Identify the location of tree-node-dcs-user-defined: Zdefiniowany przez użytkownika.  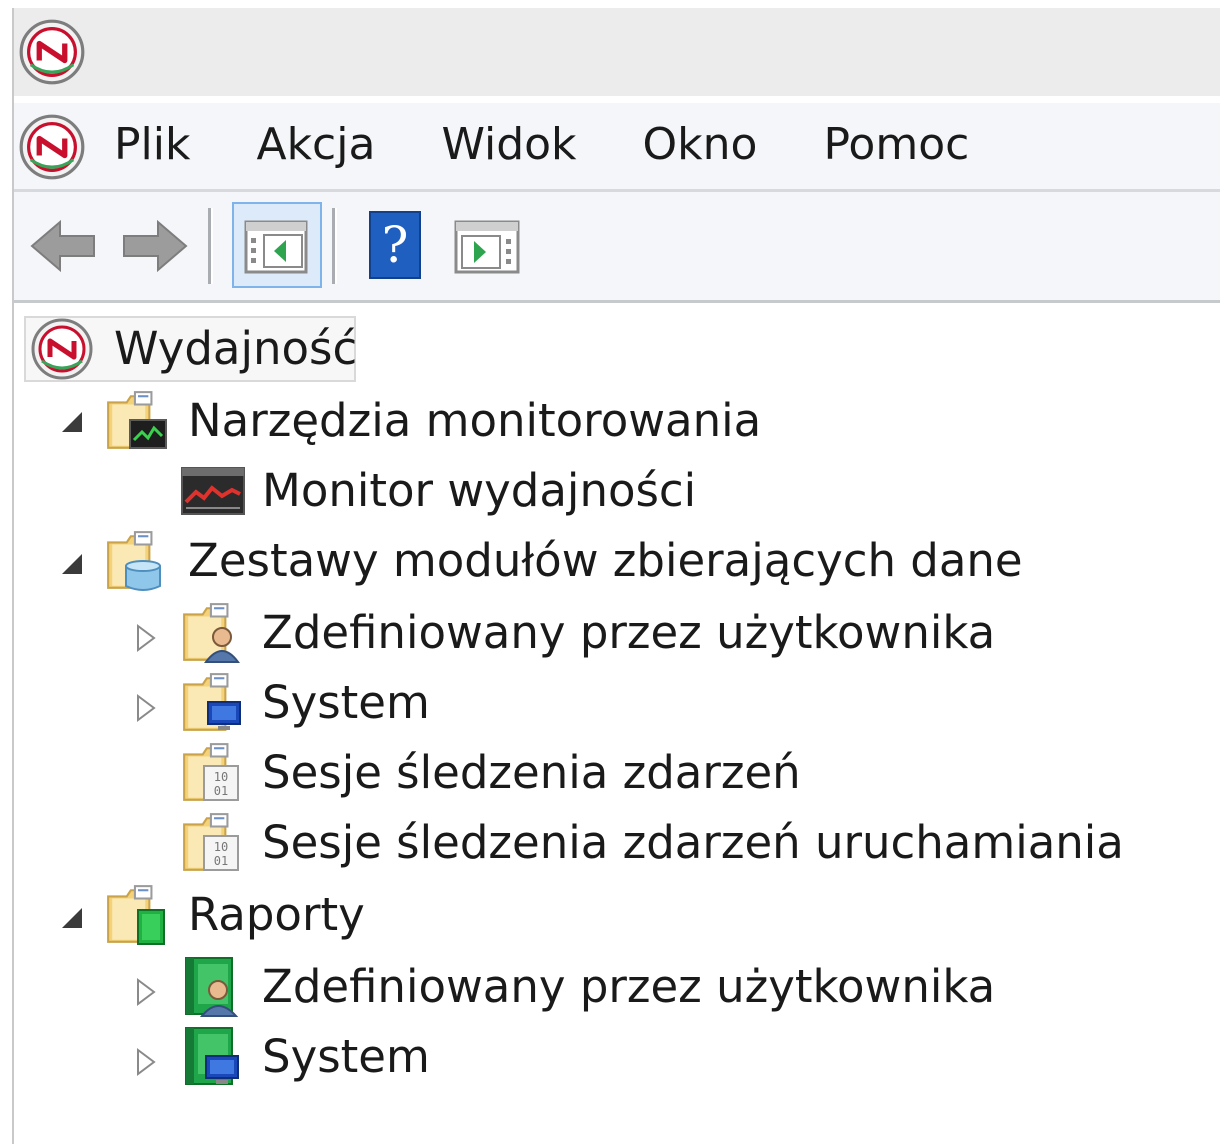
(587, 633).